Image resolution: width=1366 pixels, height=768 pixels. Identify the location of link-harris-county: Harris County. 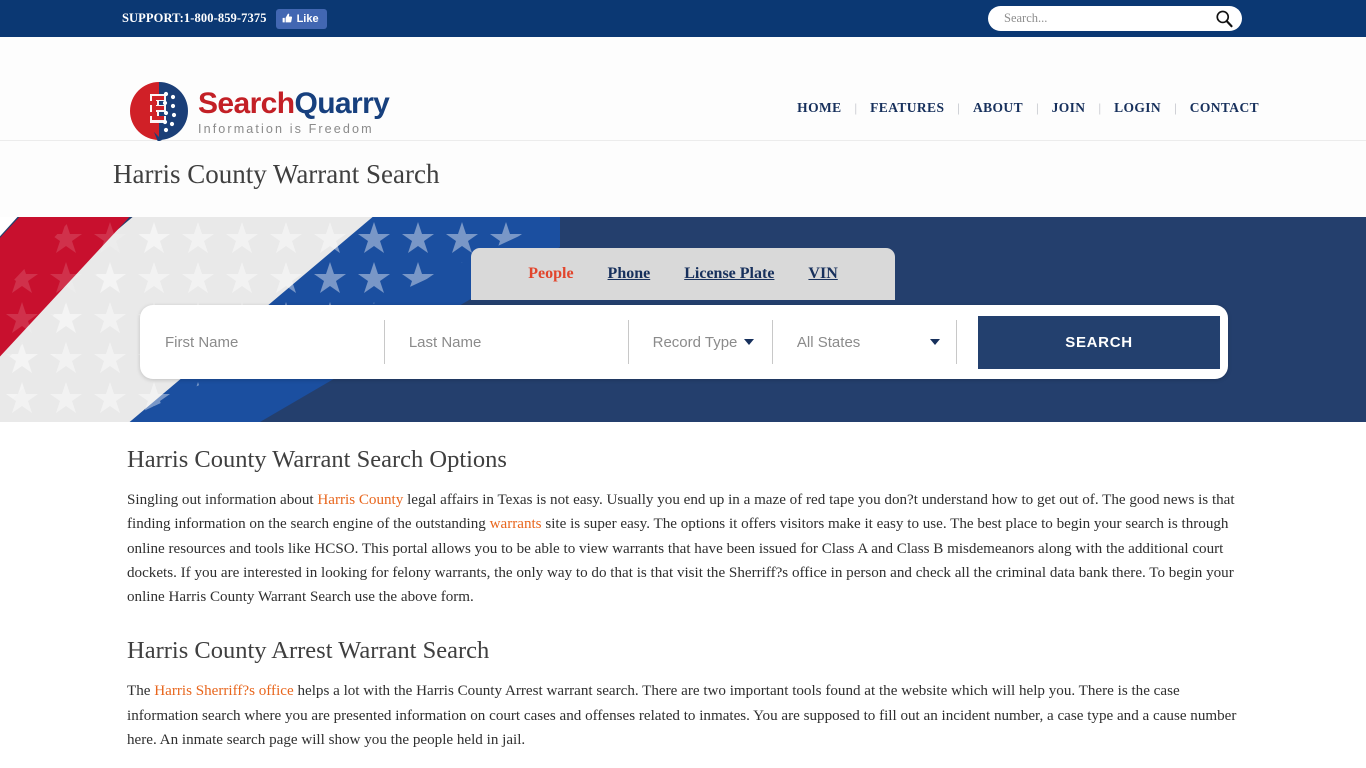
(360, 500).